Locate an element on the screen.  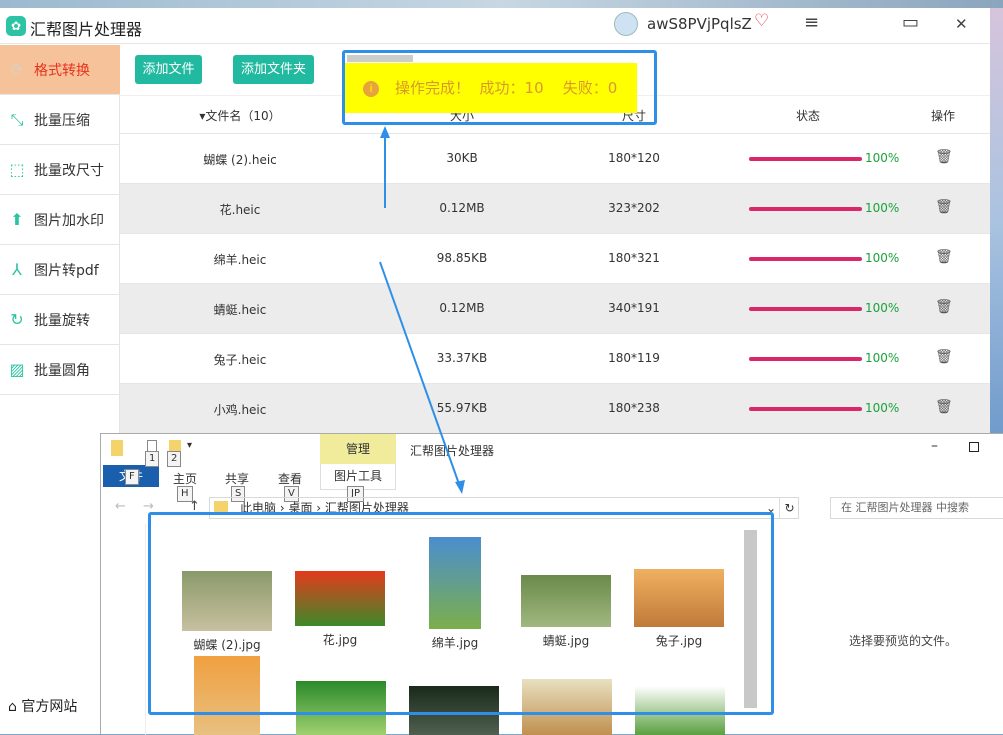
annotation-arrows is located at coordinates (422, 310).